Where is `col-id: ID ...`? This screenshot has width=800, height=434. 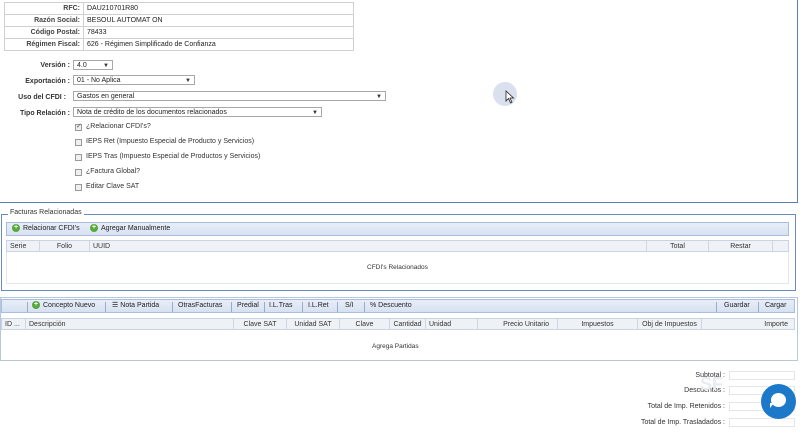
col-id: ID ... is located at coordinates (14, 324).